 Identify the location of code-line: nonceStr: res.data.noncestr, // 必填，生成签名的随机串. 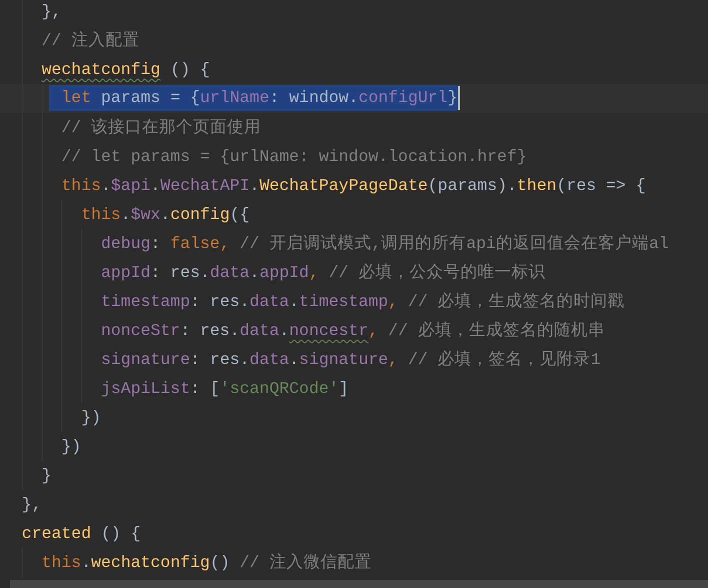
(303, 330).